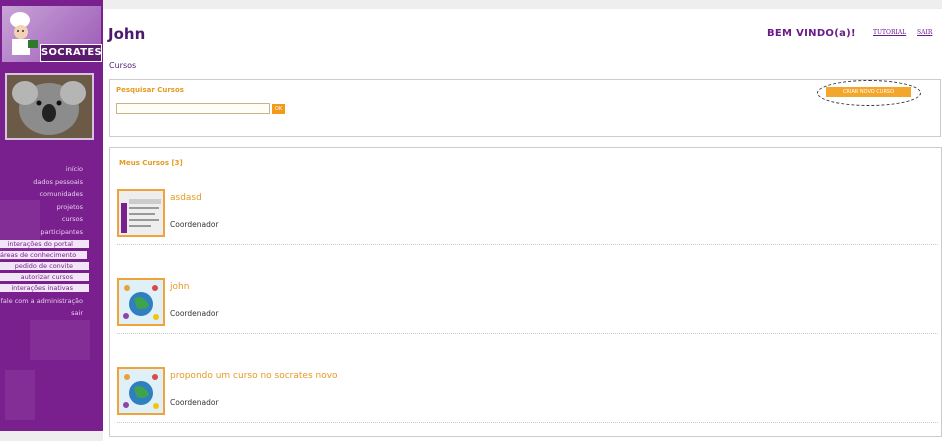 This screenshot has height=441, width=942. I want to click on chef-mascot-icon, so click(24, 33).